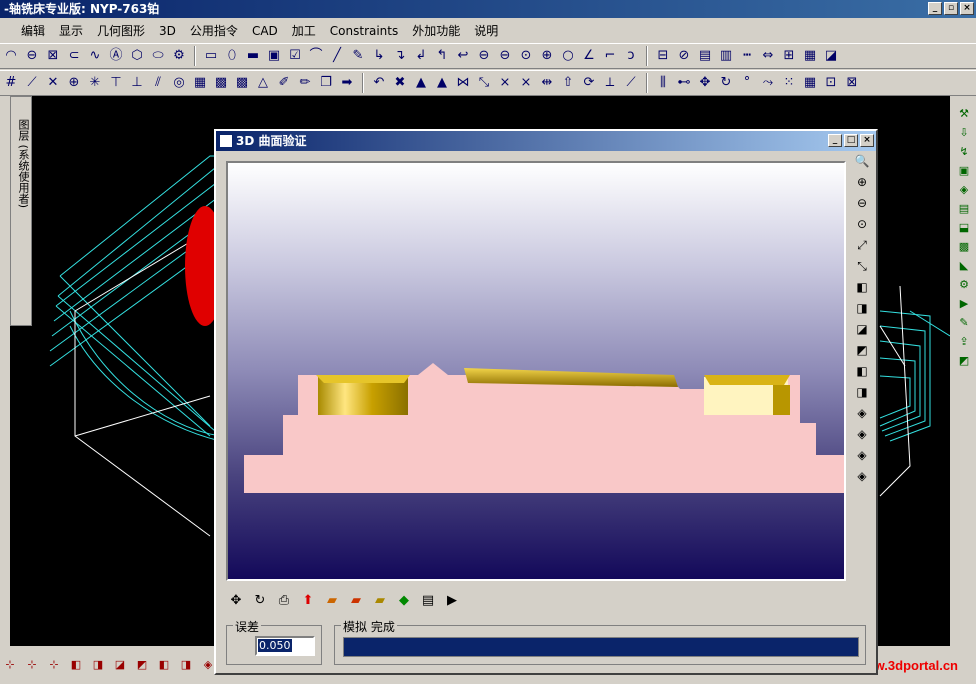 Image resolution: width=976 pixels, height=684 pixels. What do you see at coordinates (284, 83) in the screenshot?
I see `pen-icon: ✐` at bounding box center [284, 83].